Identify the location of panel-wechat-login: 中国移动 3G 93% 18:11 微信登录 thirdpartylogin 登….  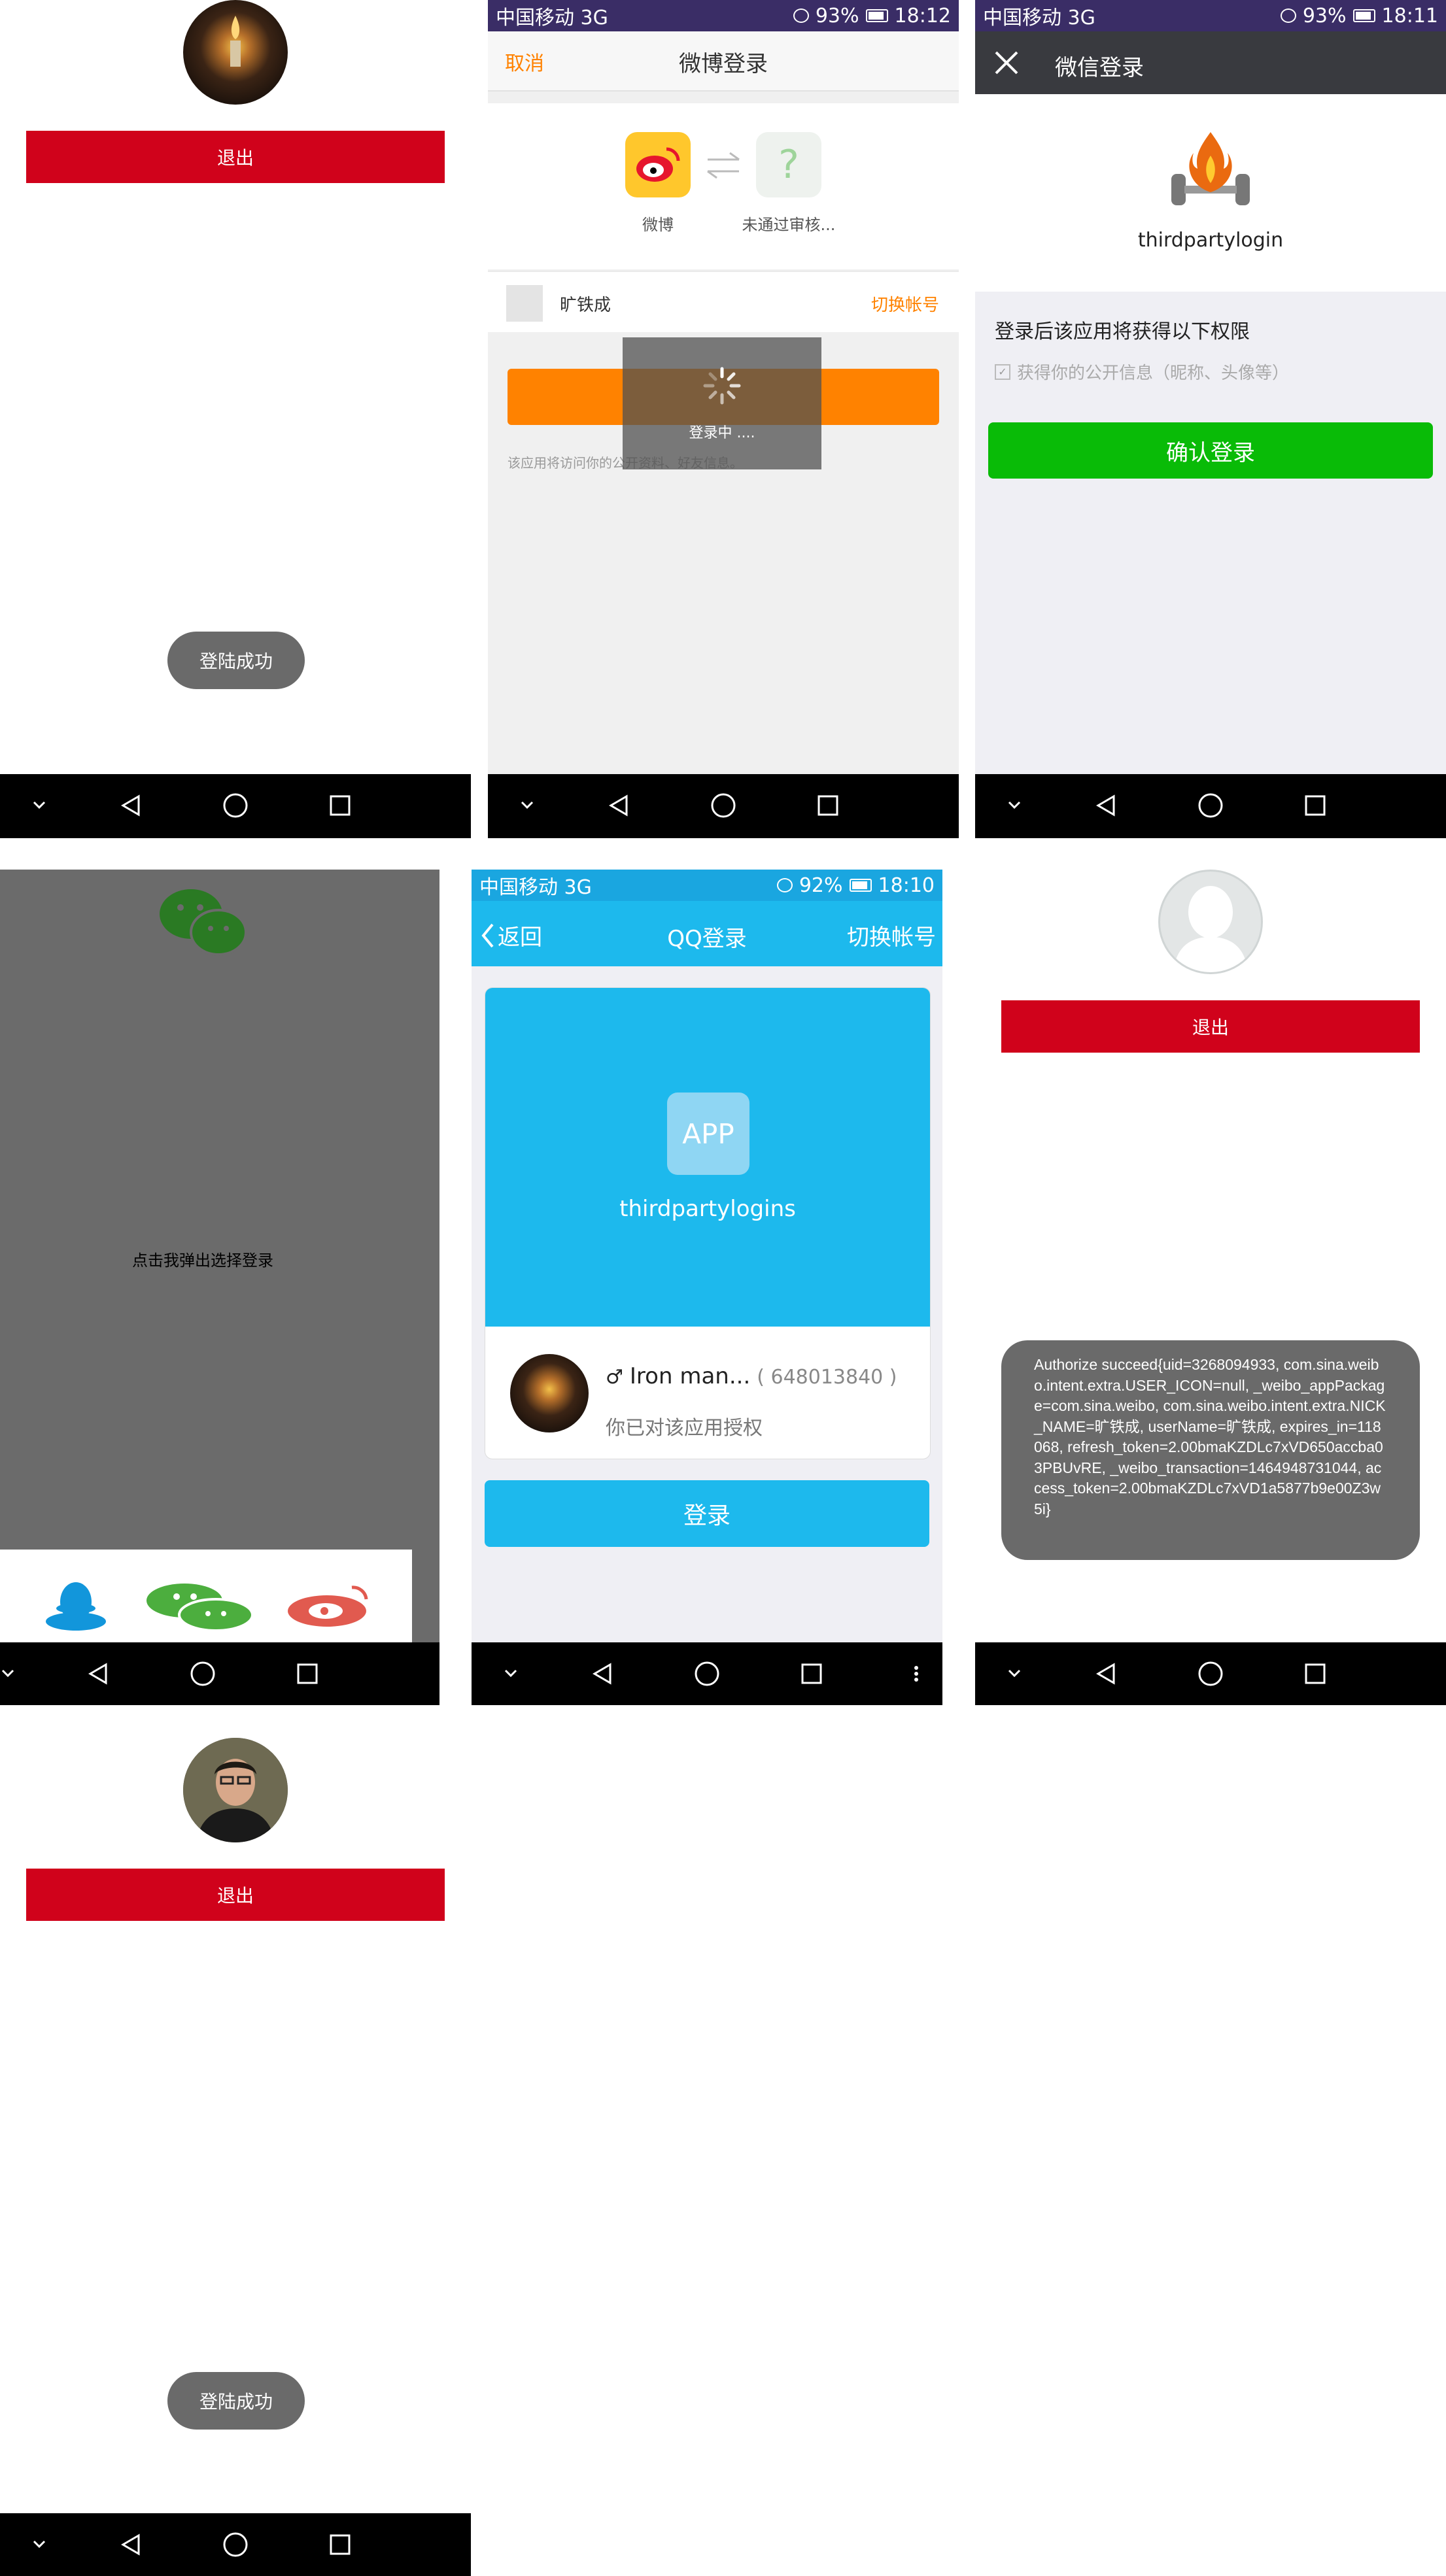
(1210, 419).